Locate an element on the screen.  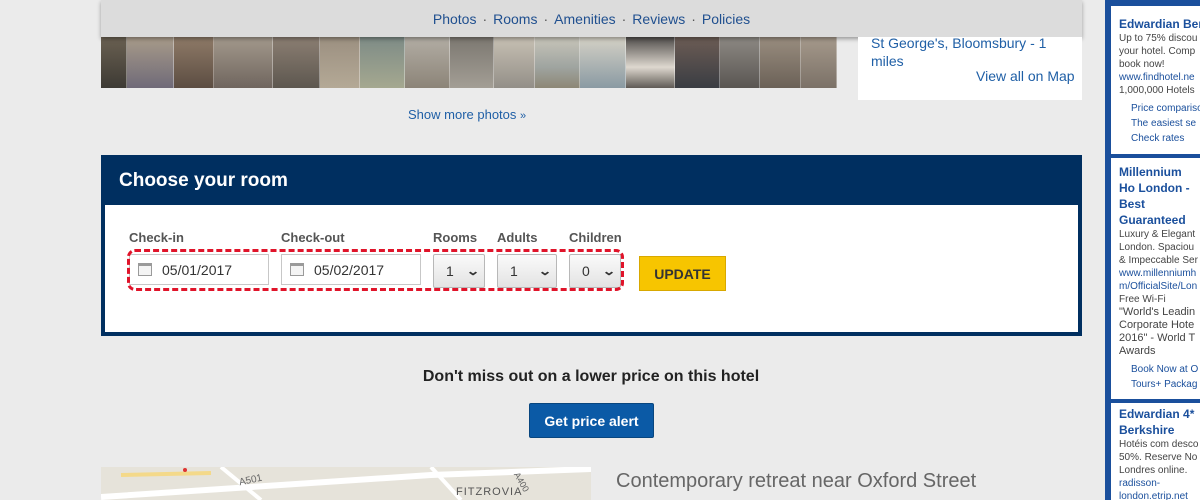
children-label: Children is located at coordinates (595, 237).